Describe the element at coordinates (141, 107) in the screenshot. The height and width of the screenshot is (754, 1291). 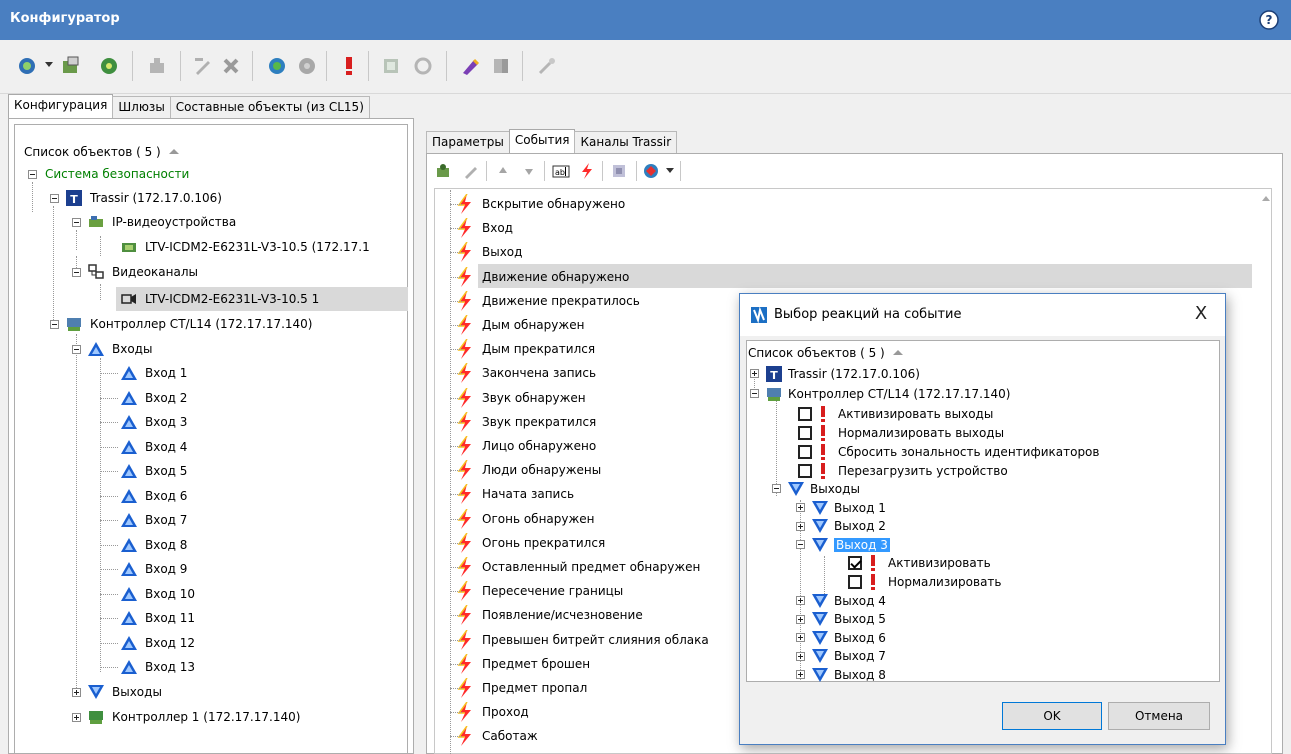
I see `tab-gateways: Шлюзы` at that location.